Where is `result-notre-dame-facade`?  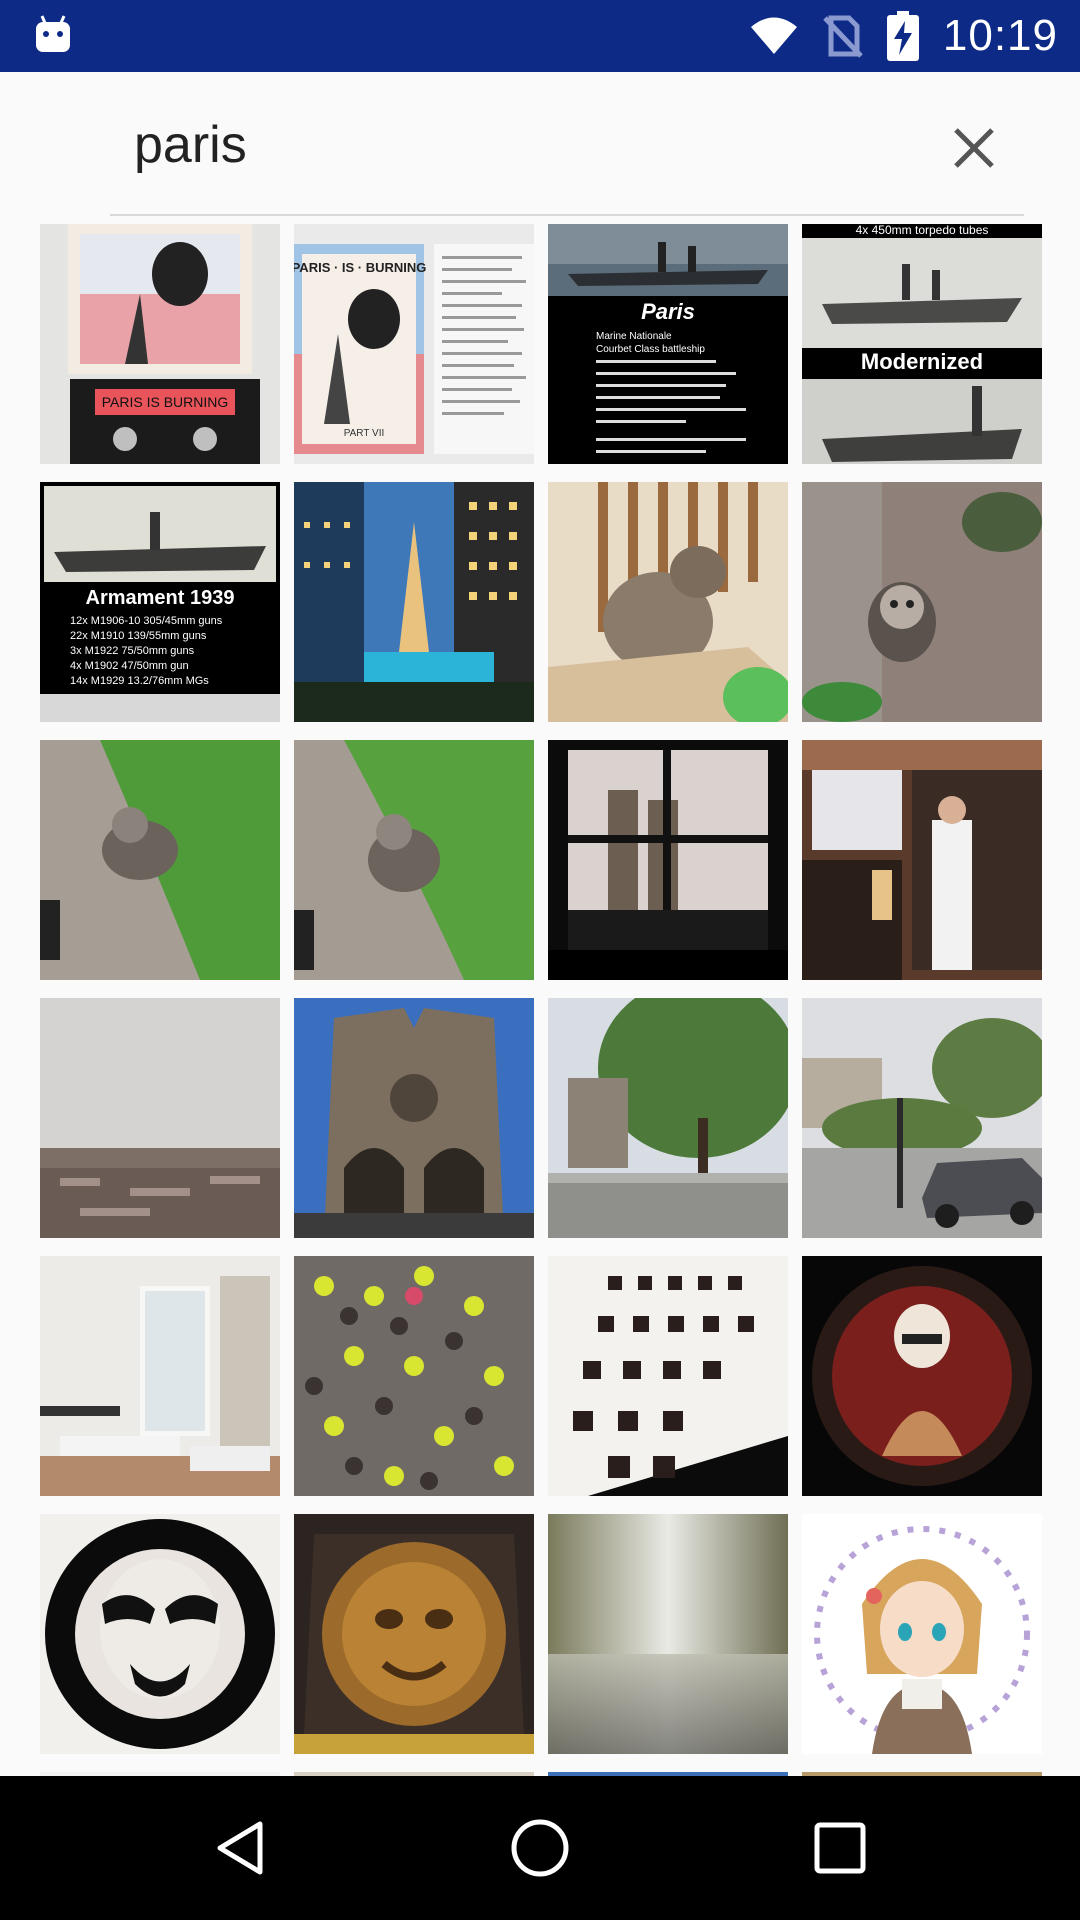
result-notre-dame-facade is located at coordinates (414, 1118).